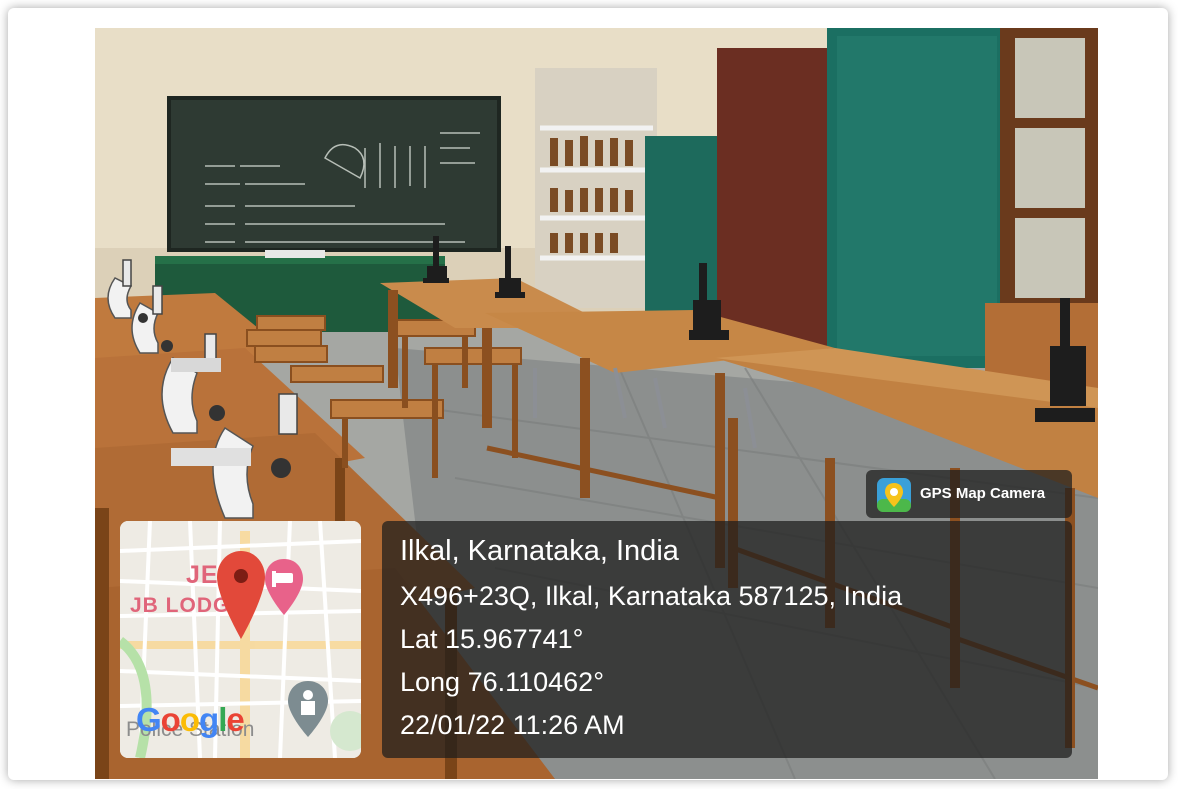 The height and width of the screenshot is (789, 1178). I want to click on location-pin-icon, so click(241, 595).